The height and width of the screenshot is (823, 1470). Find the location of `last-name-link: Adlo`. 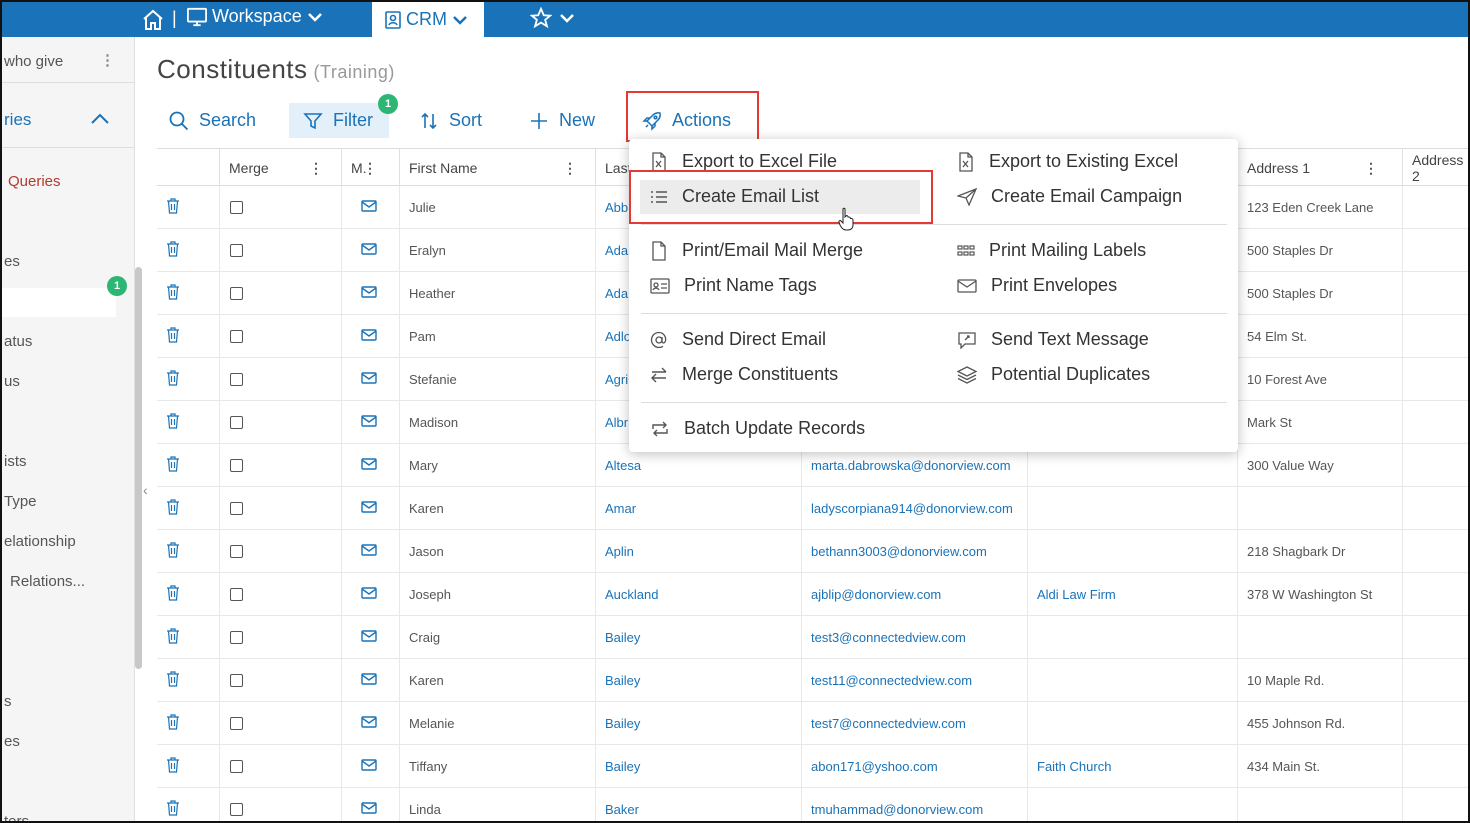

last-name-link: Adlo is located at coordinates (618, 336).